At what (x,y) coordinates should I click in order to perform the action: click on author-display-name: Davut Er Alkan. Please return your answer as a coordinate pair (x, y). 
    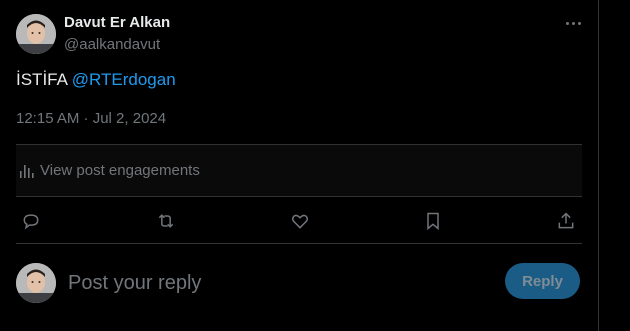
    Looking at the image, I should click on (117, 22).